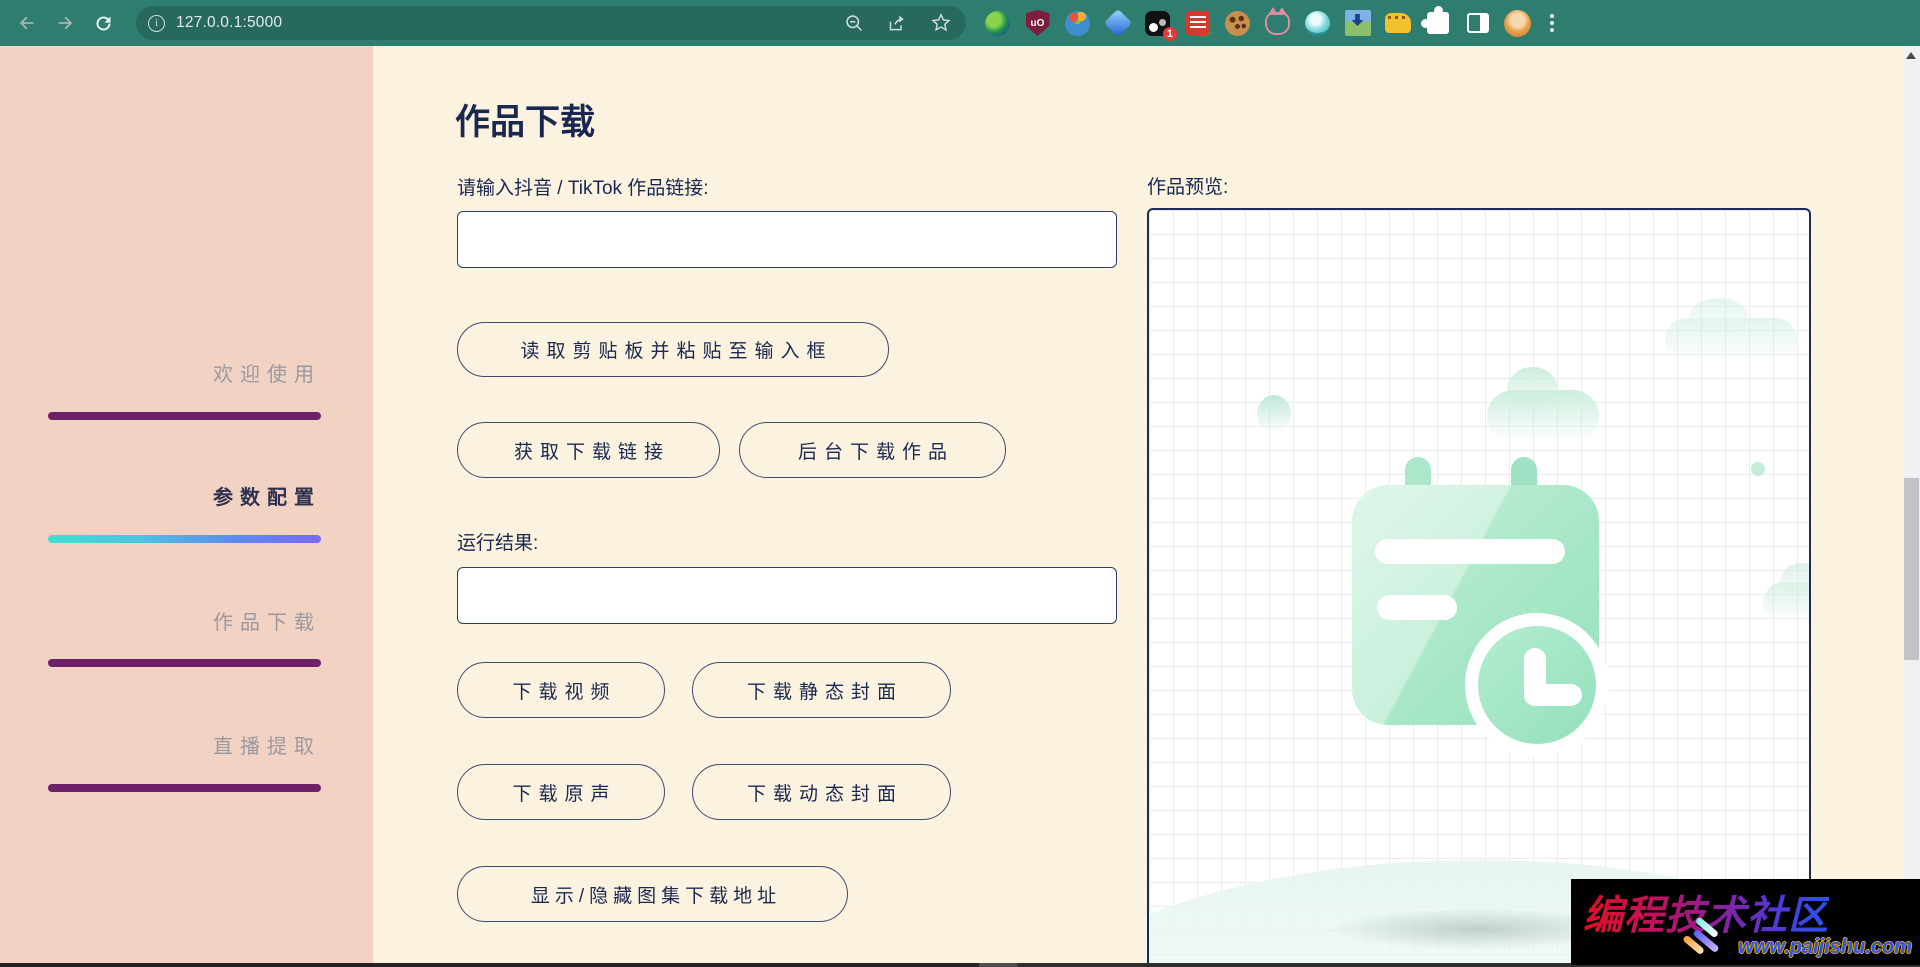  What do you see at coordinates (1517, 23) in the screenshot?
I see `profile-avatar` at bounding box center [1517, 23].